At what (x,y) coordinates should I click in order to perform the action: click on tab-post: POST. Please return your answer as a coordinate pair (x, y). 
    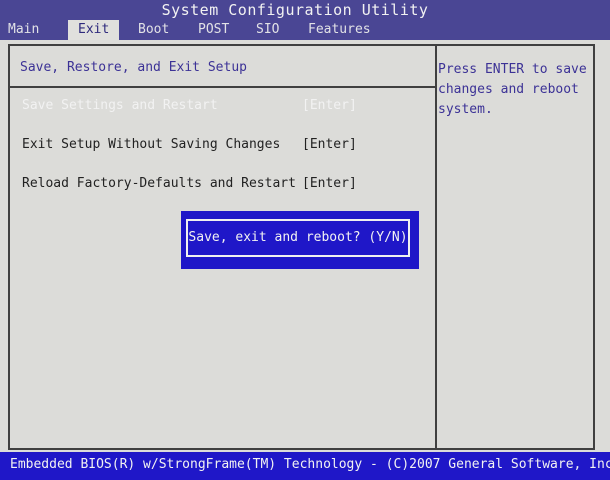
    Looking at the image, I should click on (213, 30).